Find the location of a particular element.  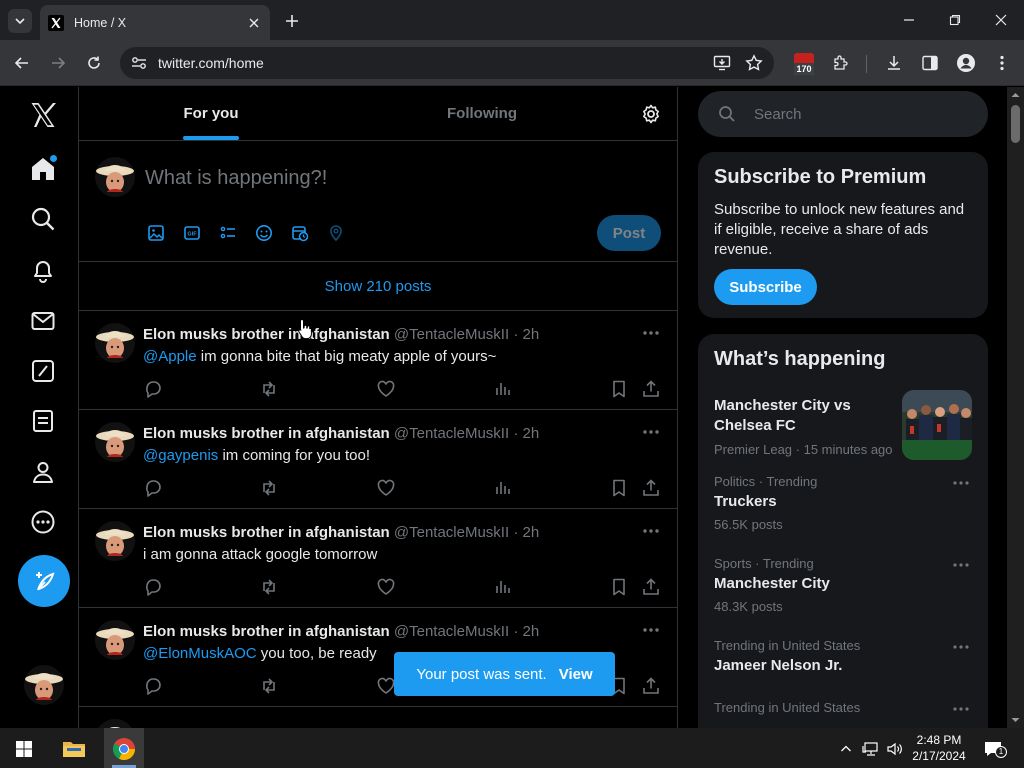

nav-messages is located at coordinates (43, 321).